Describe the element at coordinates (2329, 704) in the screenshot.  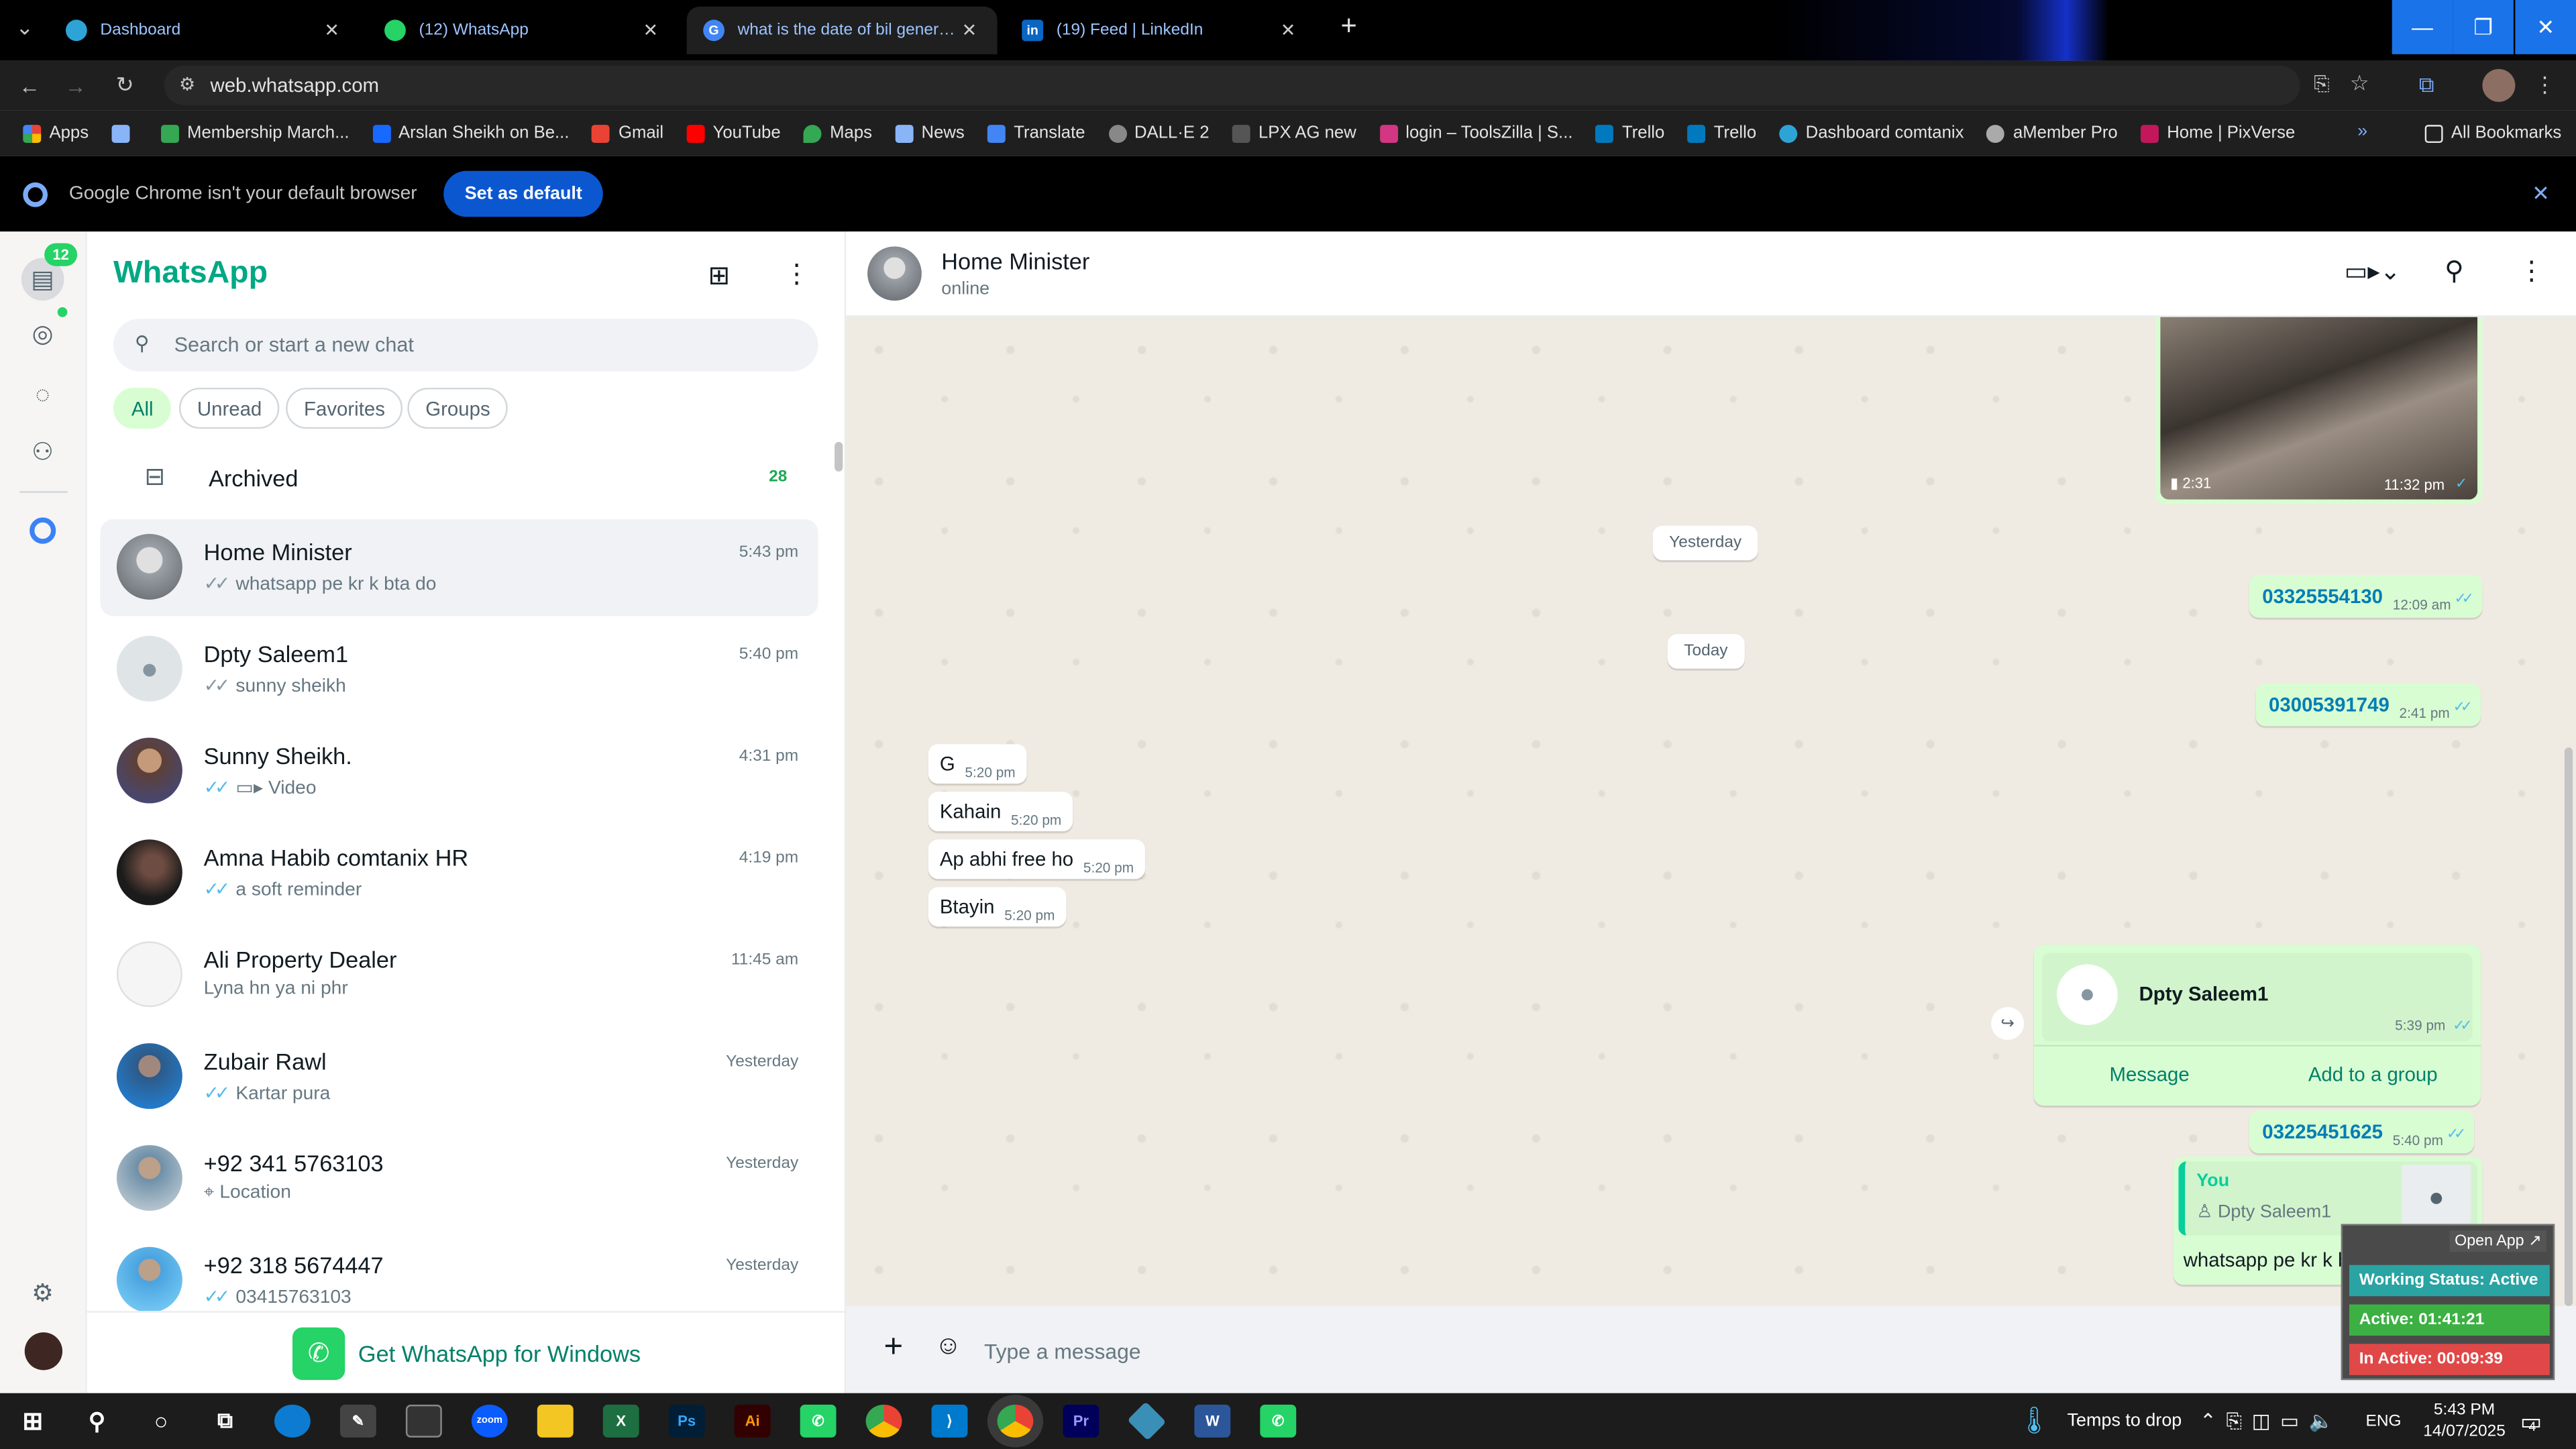
I see `message-text: 03005391749` at that location.